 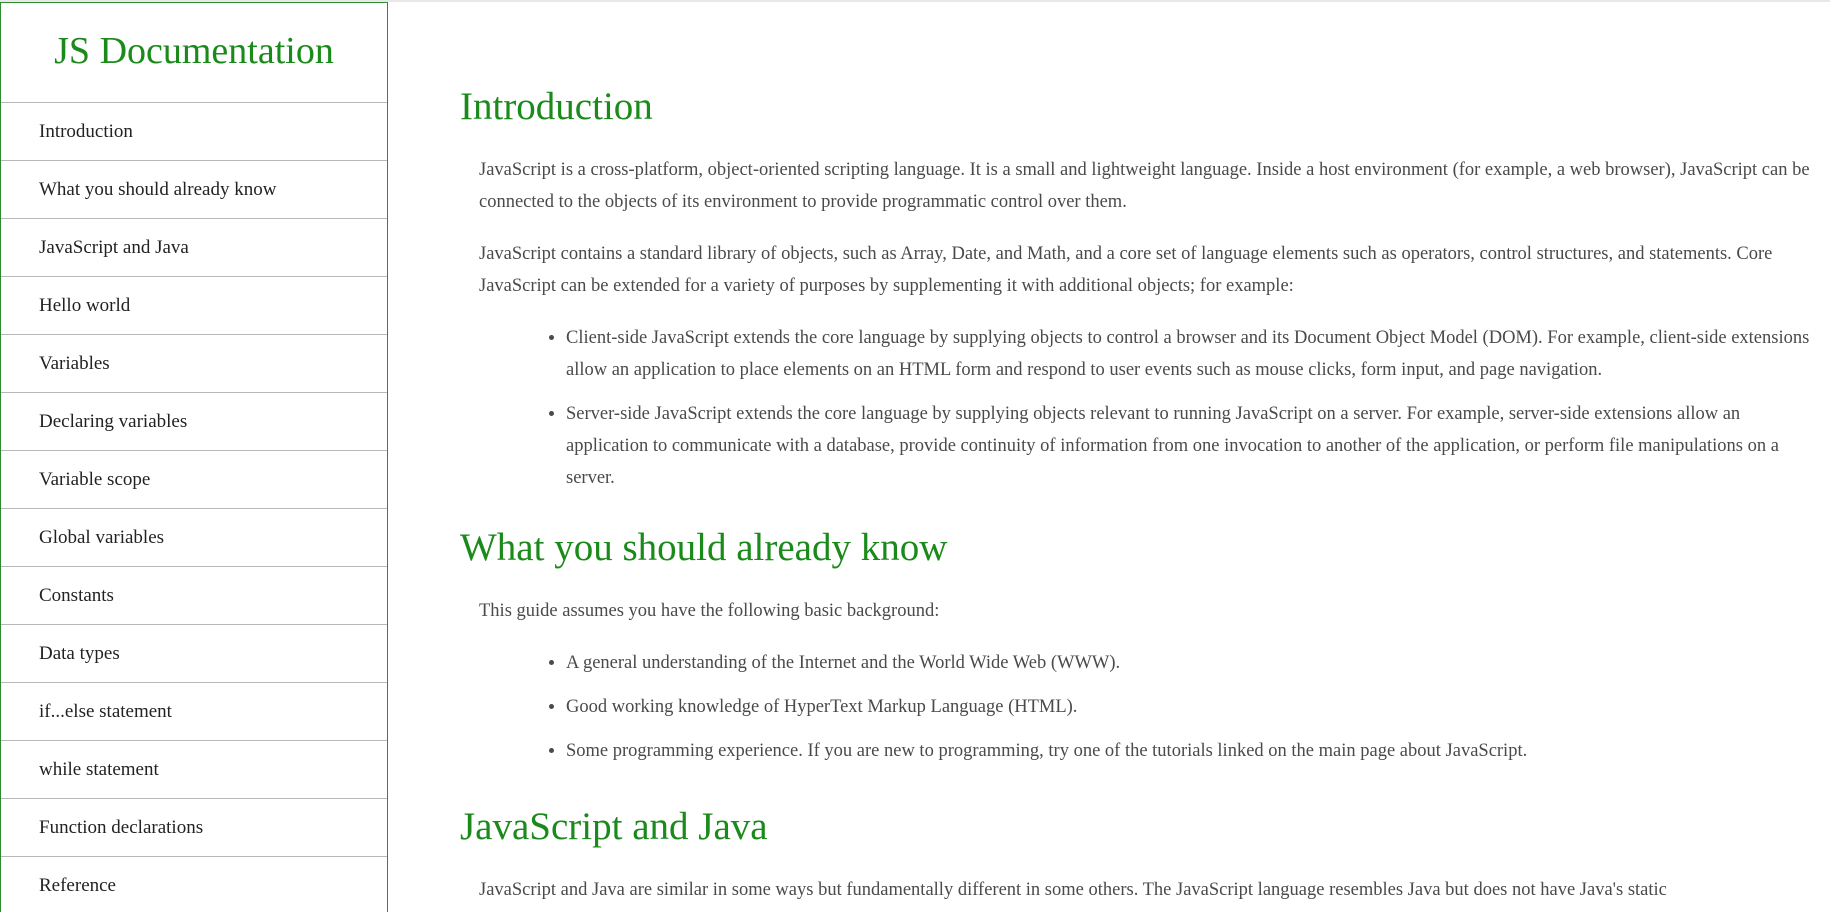 I want to click on nav-link-variable-scope: Variable scope, so click(x=194, y=480).